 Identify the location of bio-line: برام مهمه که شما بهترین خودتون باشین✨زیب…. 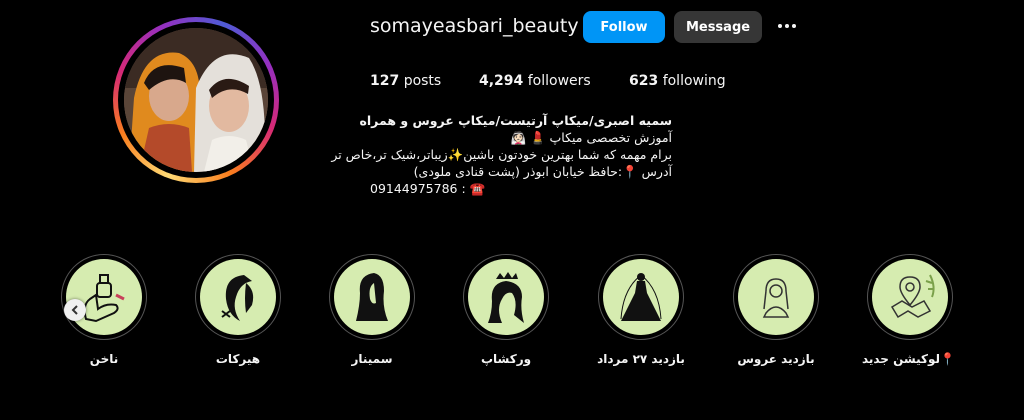
(501, 154).